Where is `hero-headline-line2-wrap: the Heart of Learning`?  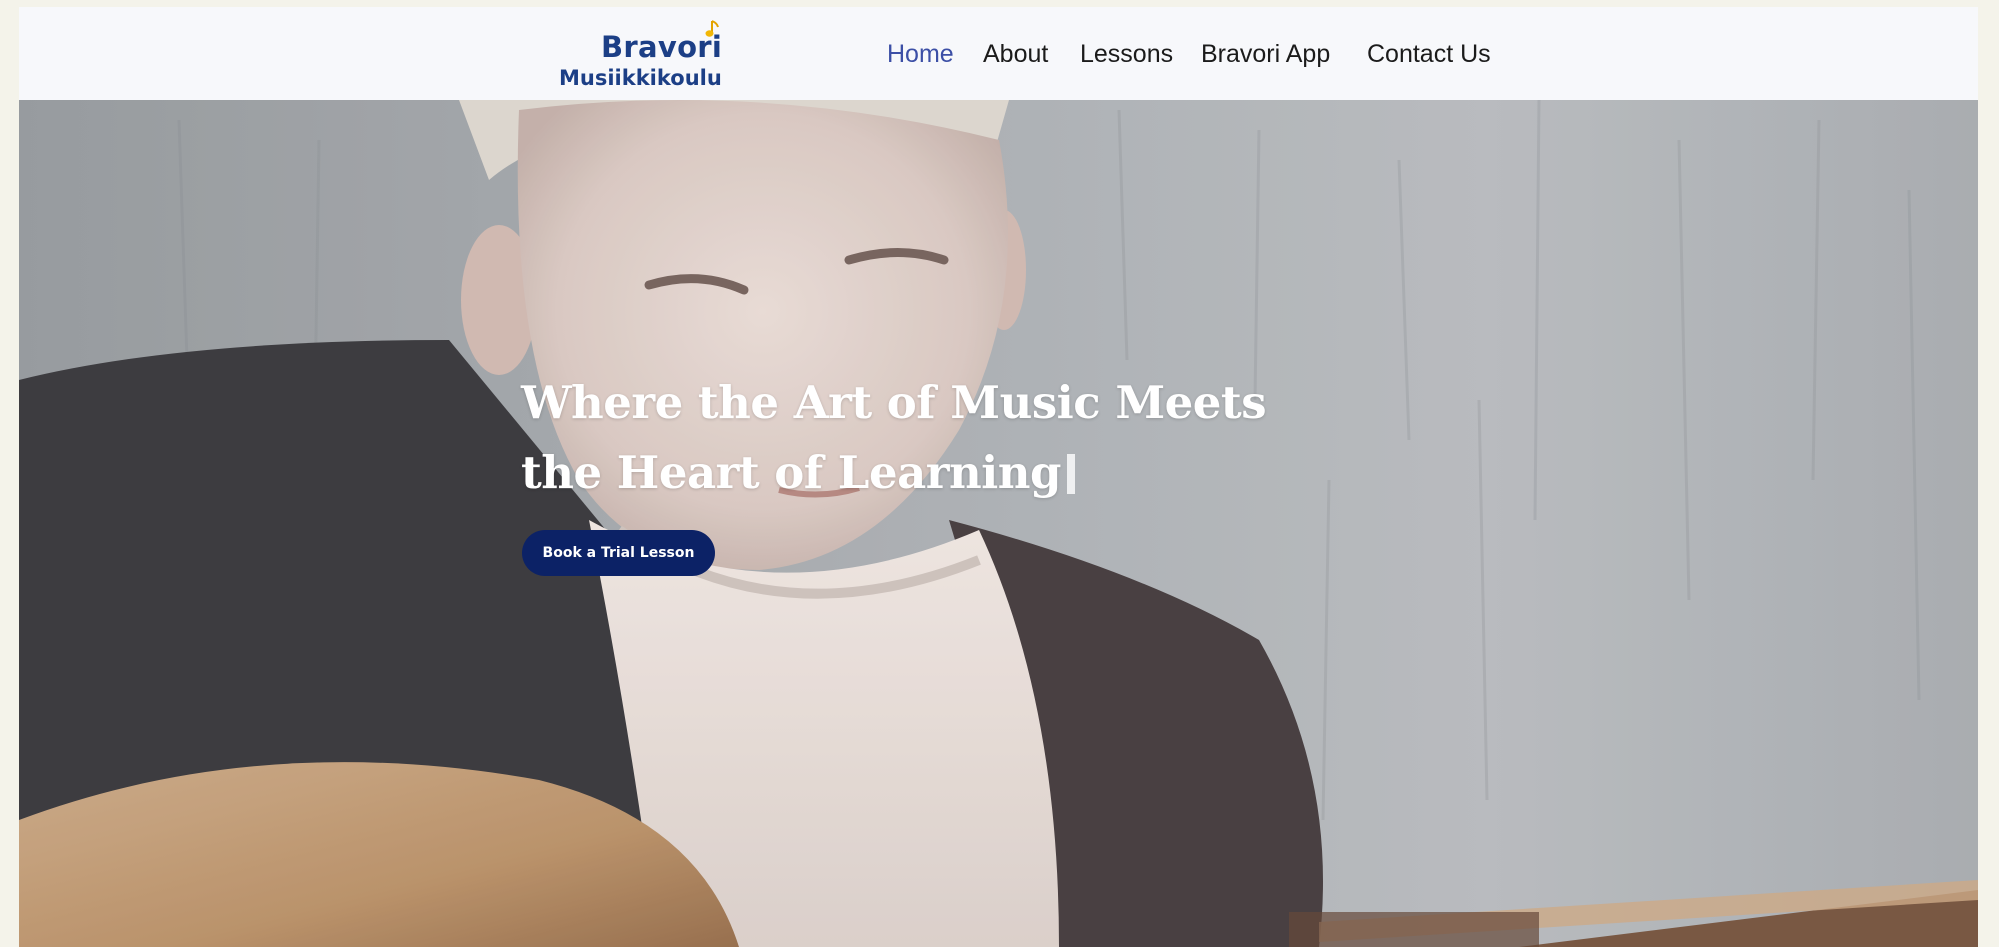 hero-headline-line2-wrap: the Heart of Learning is located at coordinates (893, 473).